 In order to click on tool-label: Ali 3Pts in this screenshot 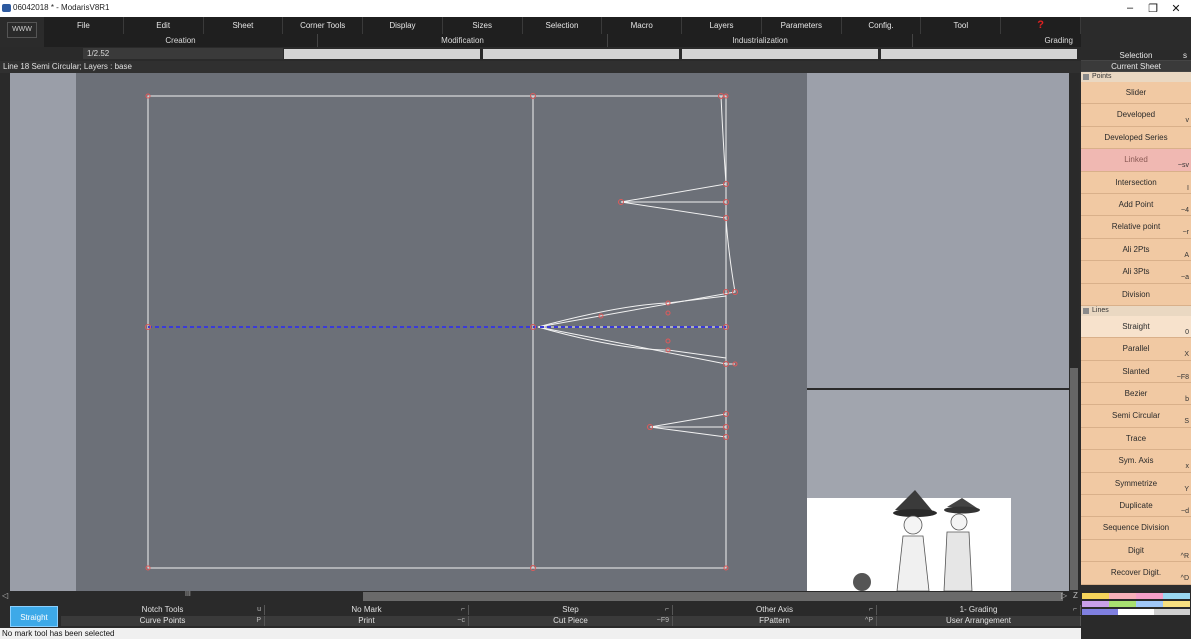, I will do `click(1136, 272)`.